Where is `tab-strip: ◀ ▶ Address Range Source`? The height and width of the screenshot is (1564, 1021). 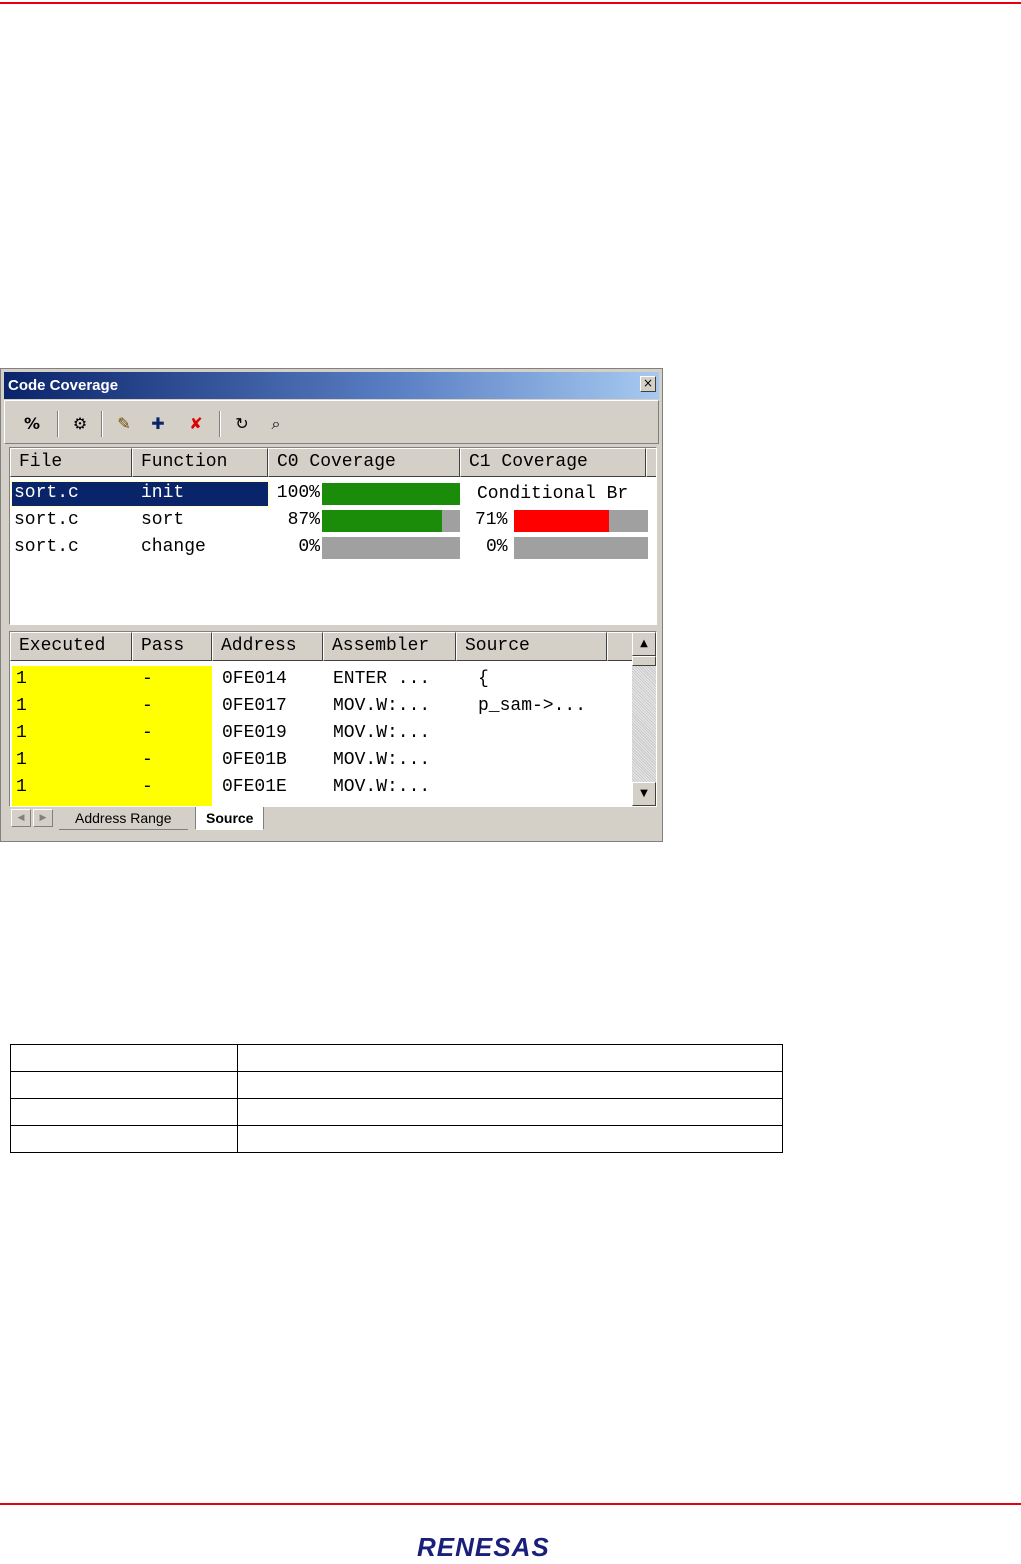
tab-strip: ◀ ▶ Address Range Source is located at coordinates (333, 819).